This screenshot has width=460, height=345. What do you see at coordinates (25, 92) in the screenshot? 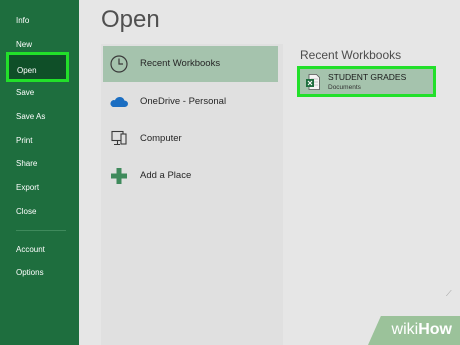
I see `nav-save: Save` at bounding box center [25, 92].